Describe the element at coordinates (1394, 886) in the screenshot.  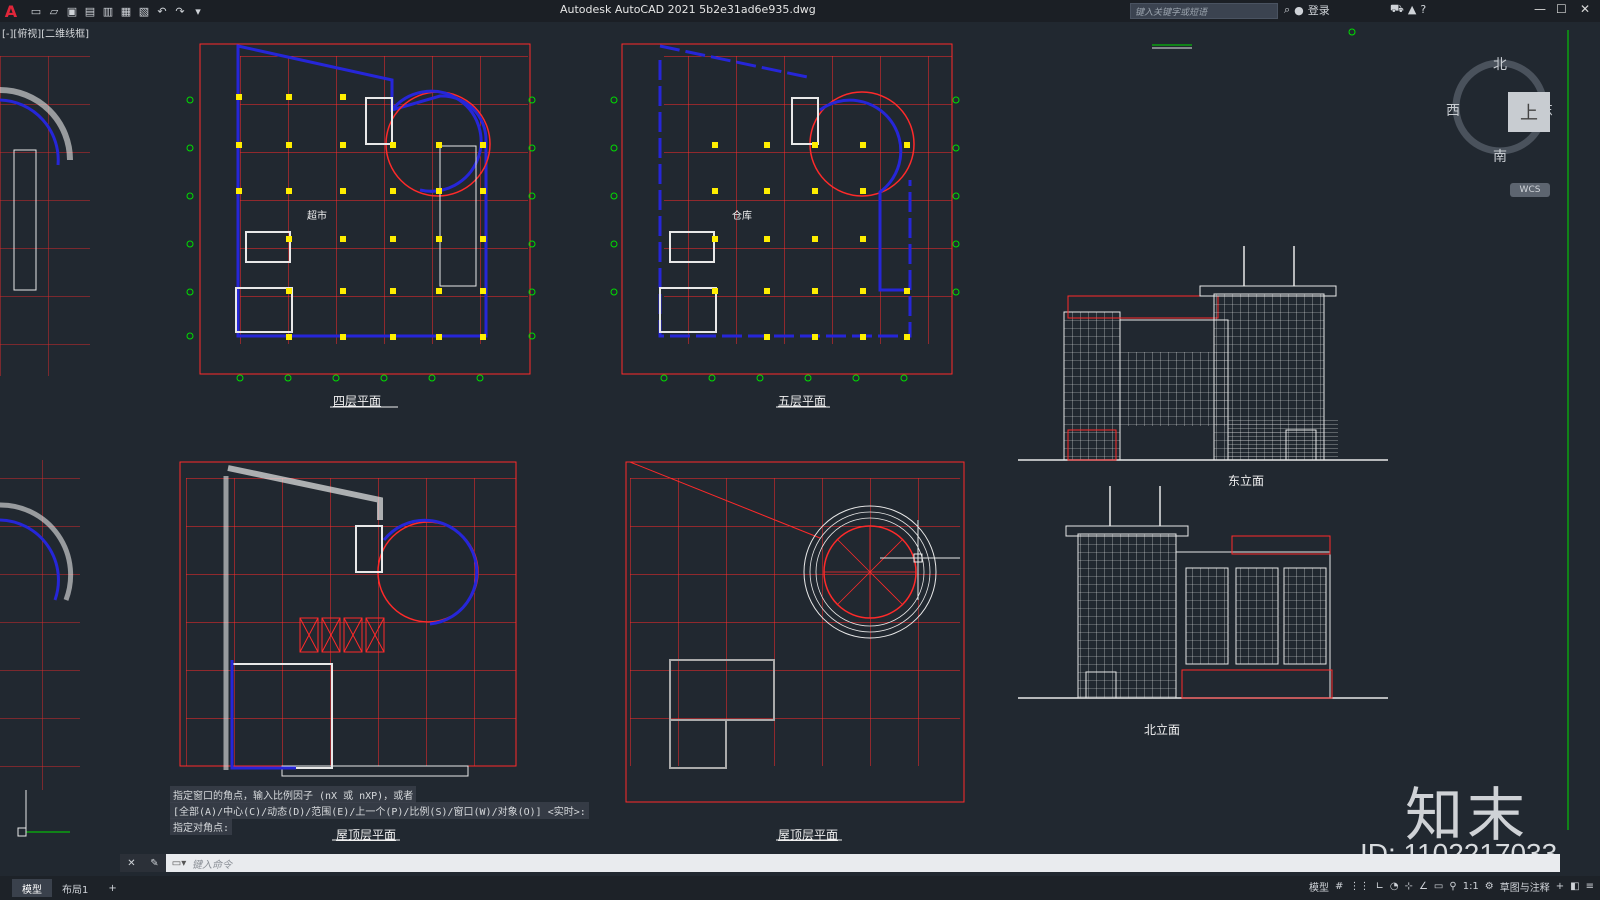
I see `polar-icon: ◔` at that location.